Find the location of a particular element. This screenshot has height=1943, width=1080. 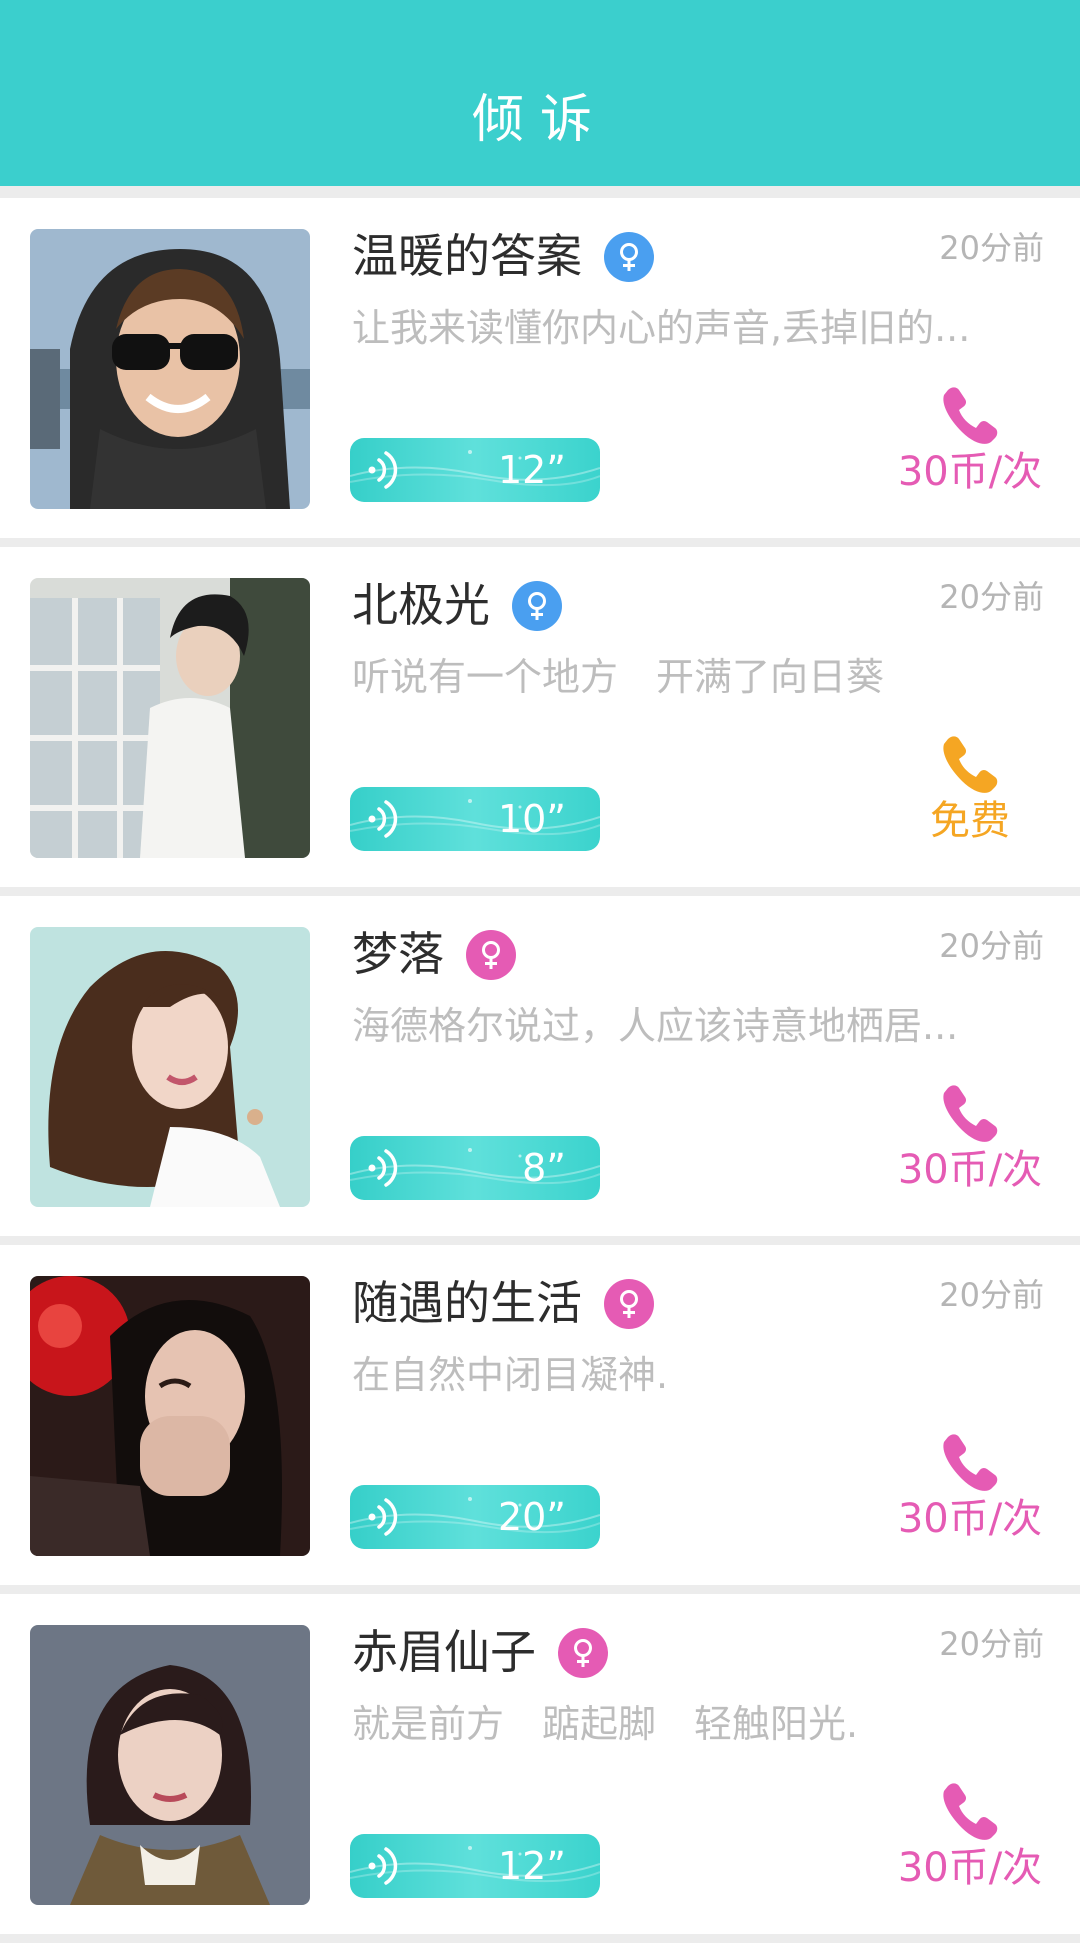

call-button: 免费 is located at coordinates (970, 790).